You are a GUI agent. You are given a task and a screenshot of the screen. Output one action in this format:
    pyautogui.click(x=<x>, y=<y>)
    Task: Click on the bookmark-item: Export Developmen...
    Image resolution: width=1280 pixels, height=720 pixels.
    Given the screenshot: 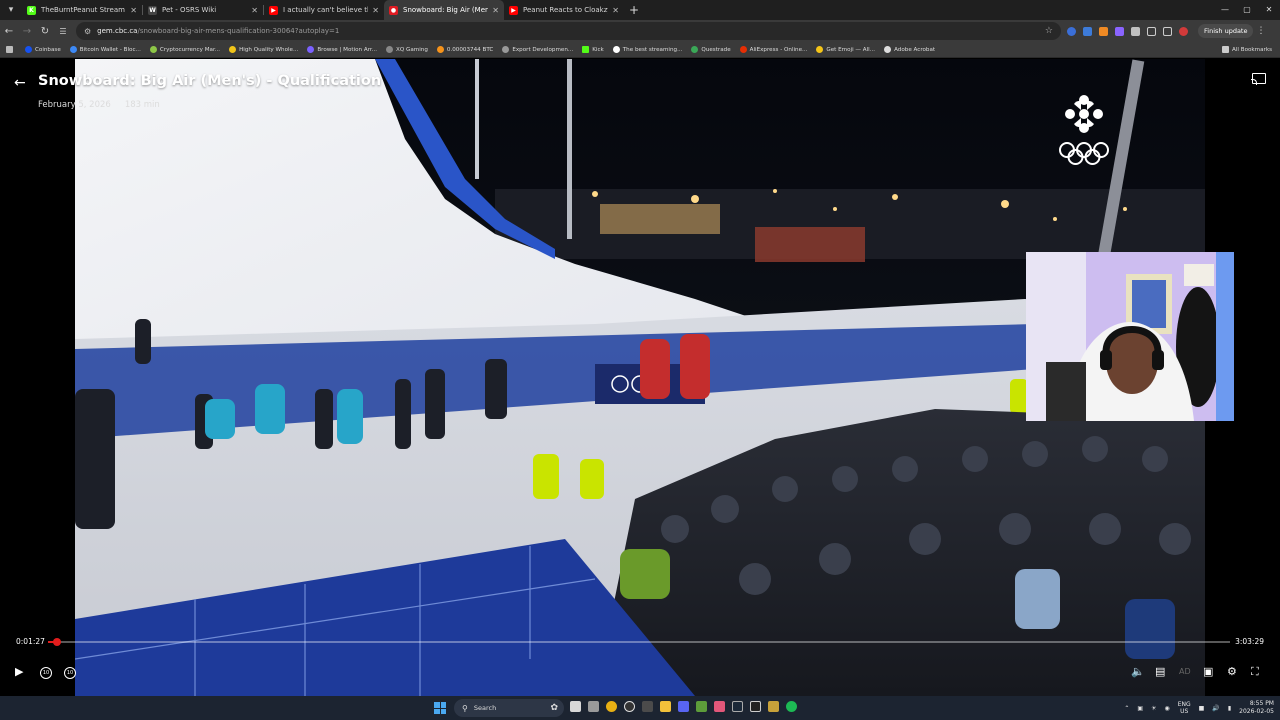 What is the action you would take?
    pyautogui.click(x=537, y=49)
    